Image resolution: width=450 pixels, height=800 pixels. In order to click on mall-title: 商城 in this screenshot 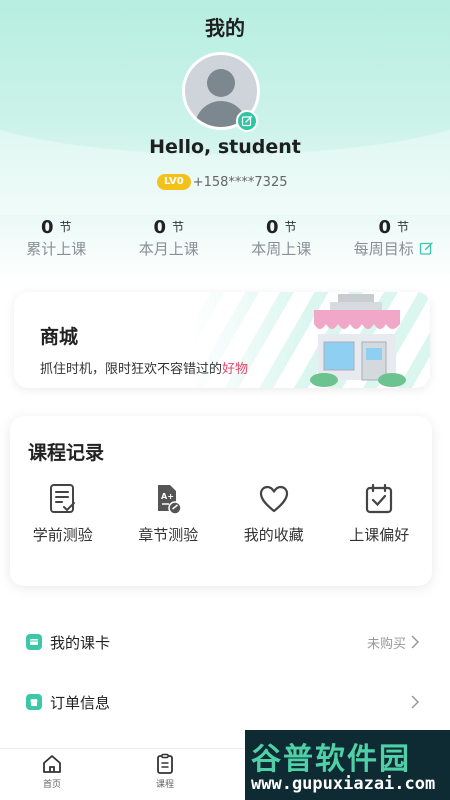, I will do `click(59, 337)`.